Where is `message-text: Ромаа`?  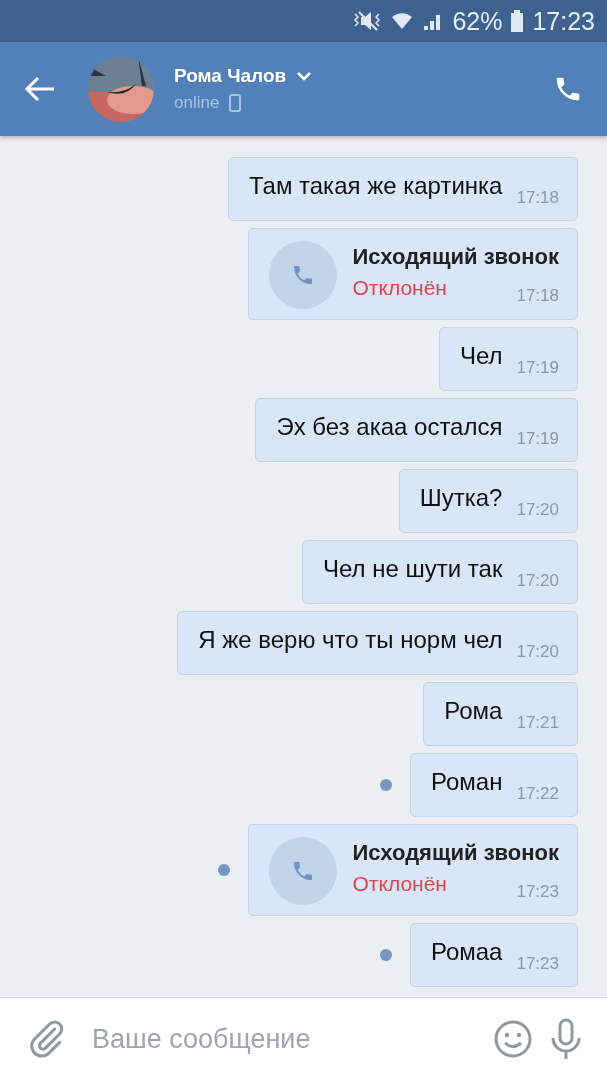
message-text: Ромаа is located at coordinates (466, 952).